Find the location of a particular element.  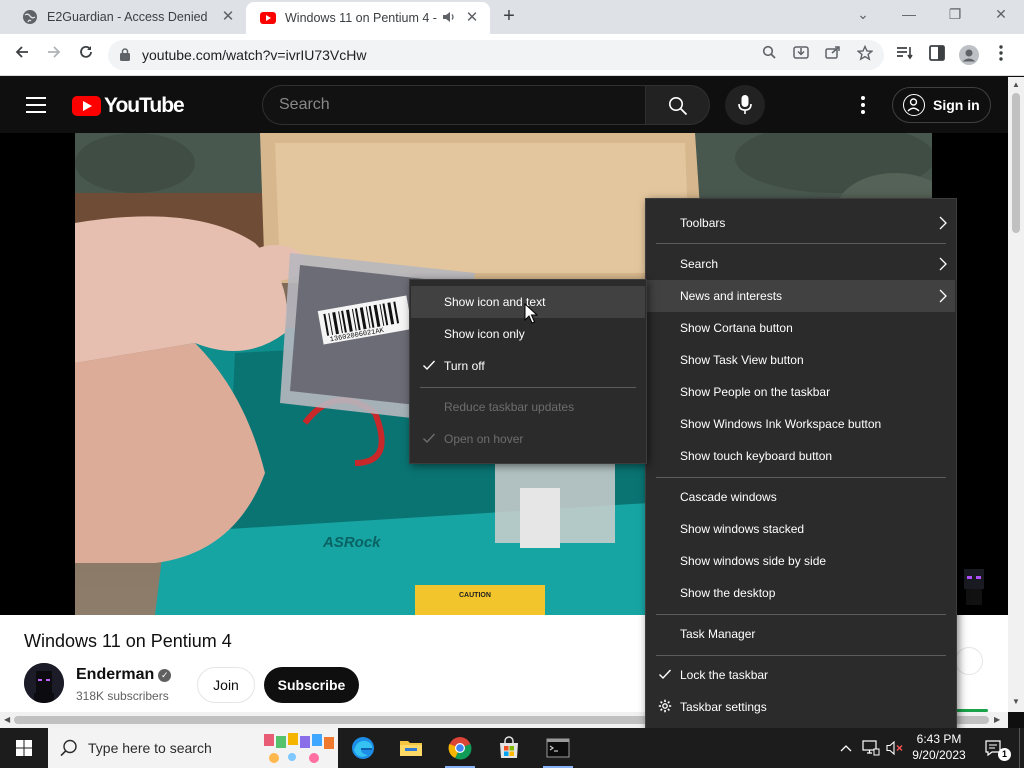

channel-avatar is located at coordinates (44, 683).